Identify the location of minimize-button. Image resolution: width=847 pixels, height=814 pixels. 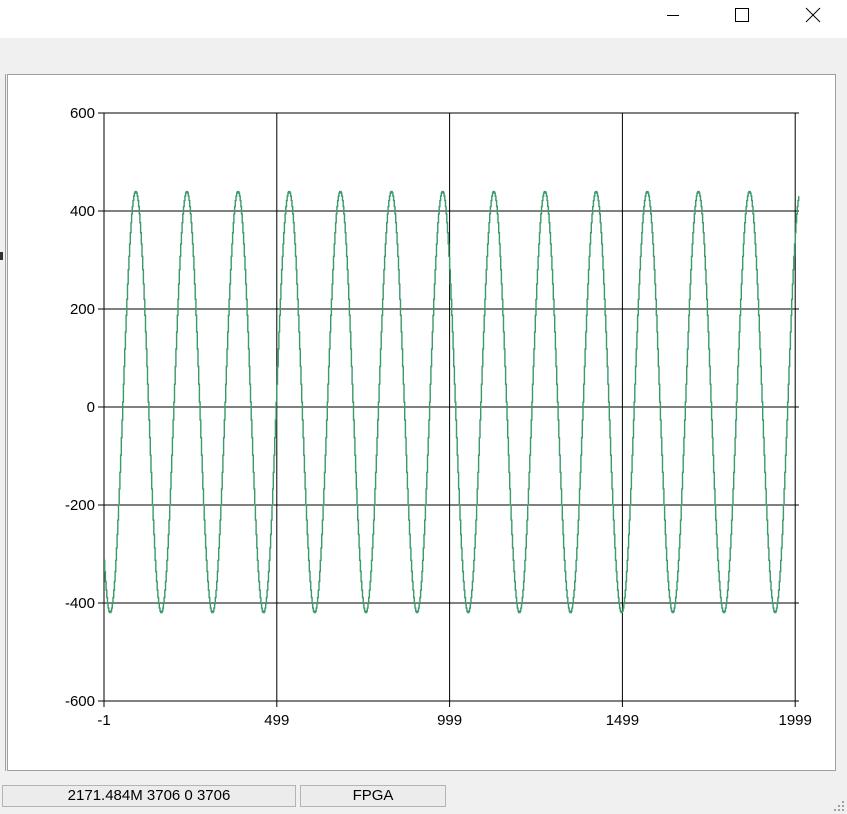
(673, 15).